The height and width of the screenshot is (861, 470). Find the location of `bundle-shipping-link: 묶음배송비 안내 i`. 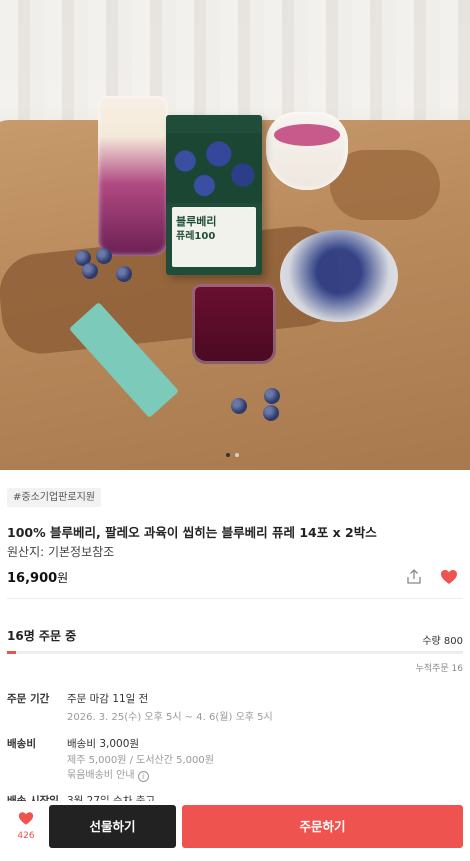

bundle-shipping-link: 묶음배송비 안내 i is located at coordinates (108, 774).